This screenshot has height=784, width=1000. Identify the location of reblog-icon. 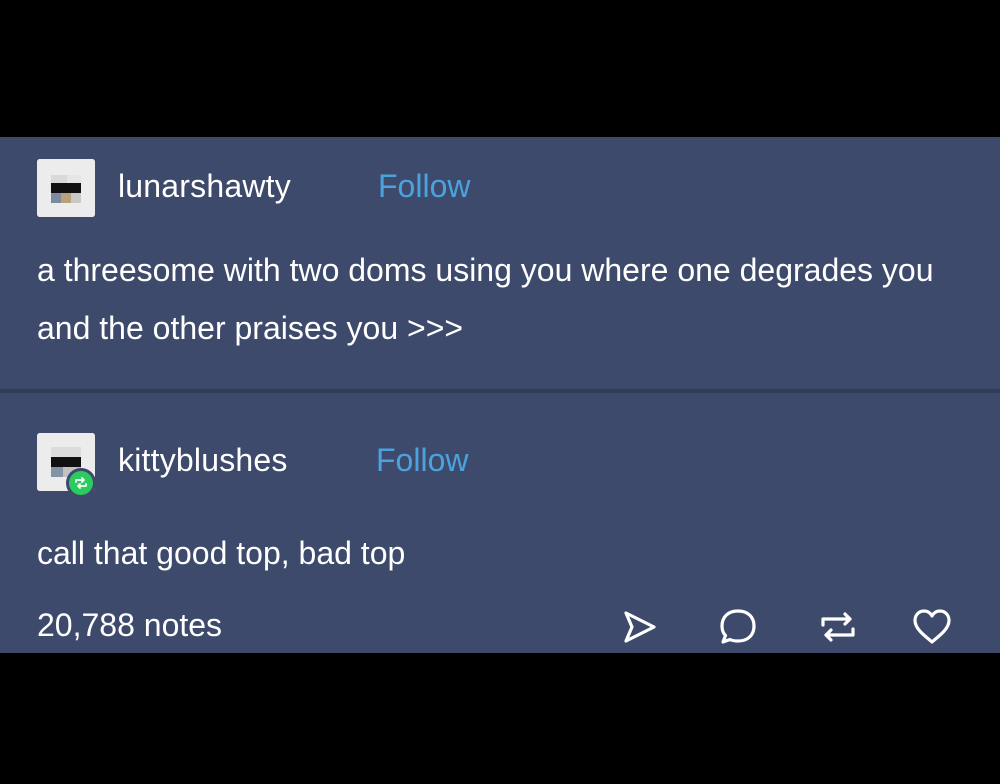
(838, 627).